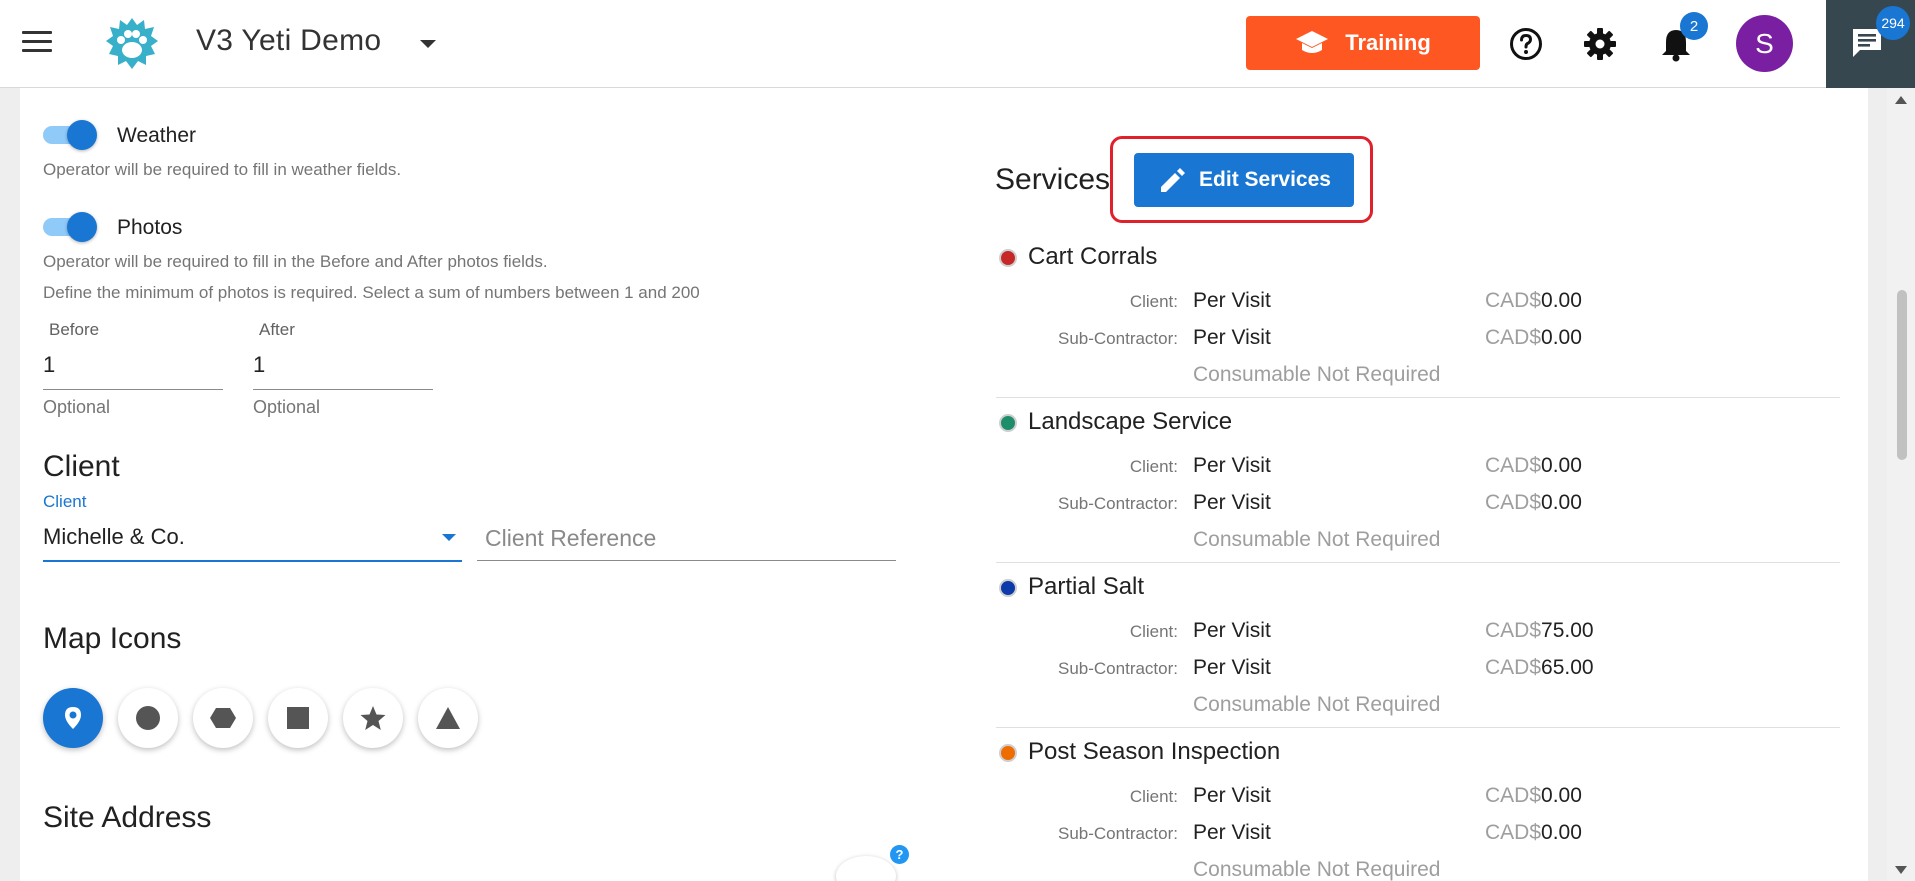  Describe the element at coordinates (570, 538) in the screenshot. I see `client-reference-input: Client Reference` at that location.